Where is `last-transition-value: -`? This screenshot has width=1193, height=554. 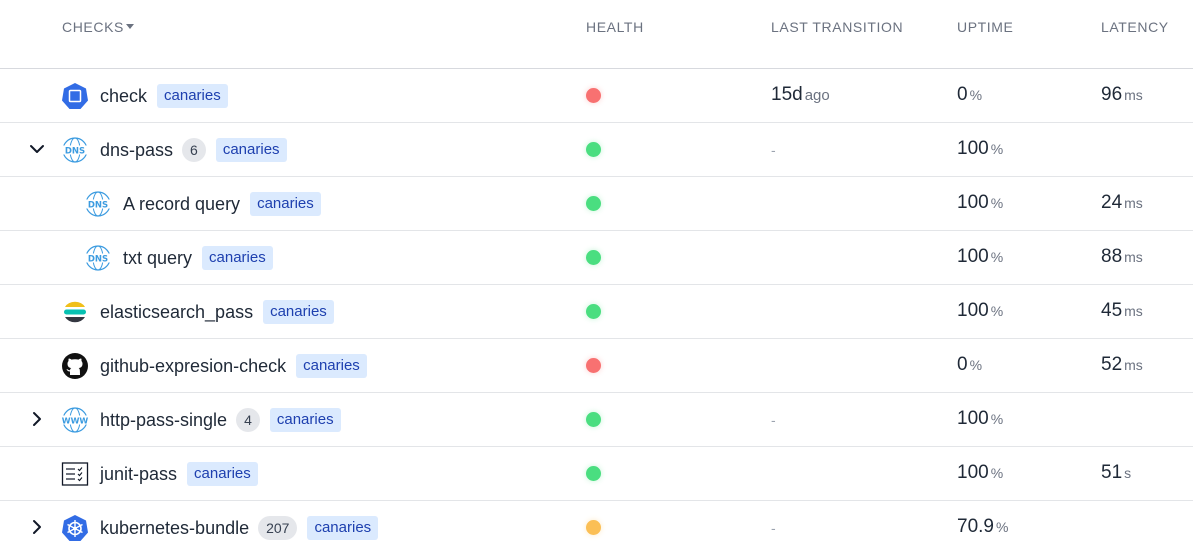 last-transition-value: - is located at coordinates (773, 150).